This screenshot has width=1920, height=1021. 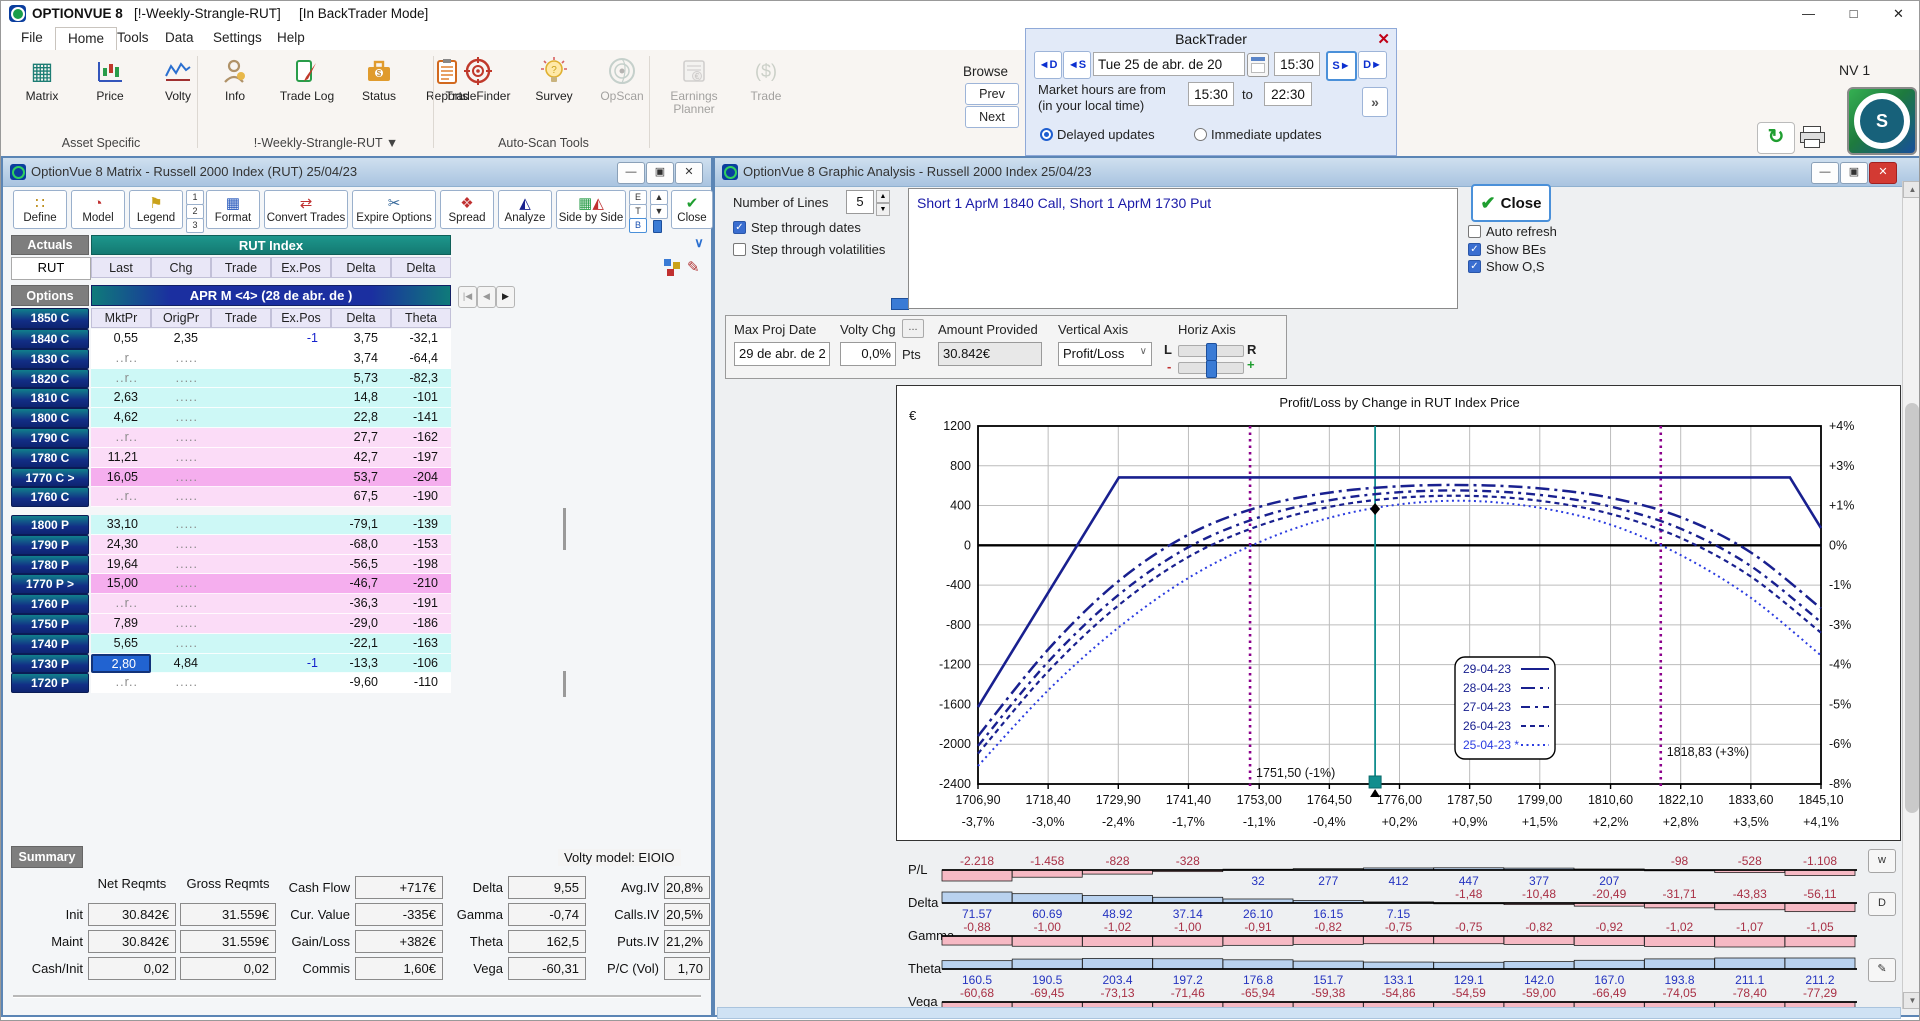 I want to click on strike-button: 1780 P, so click(x=50, y=564).